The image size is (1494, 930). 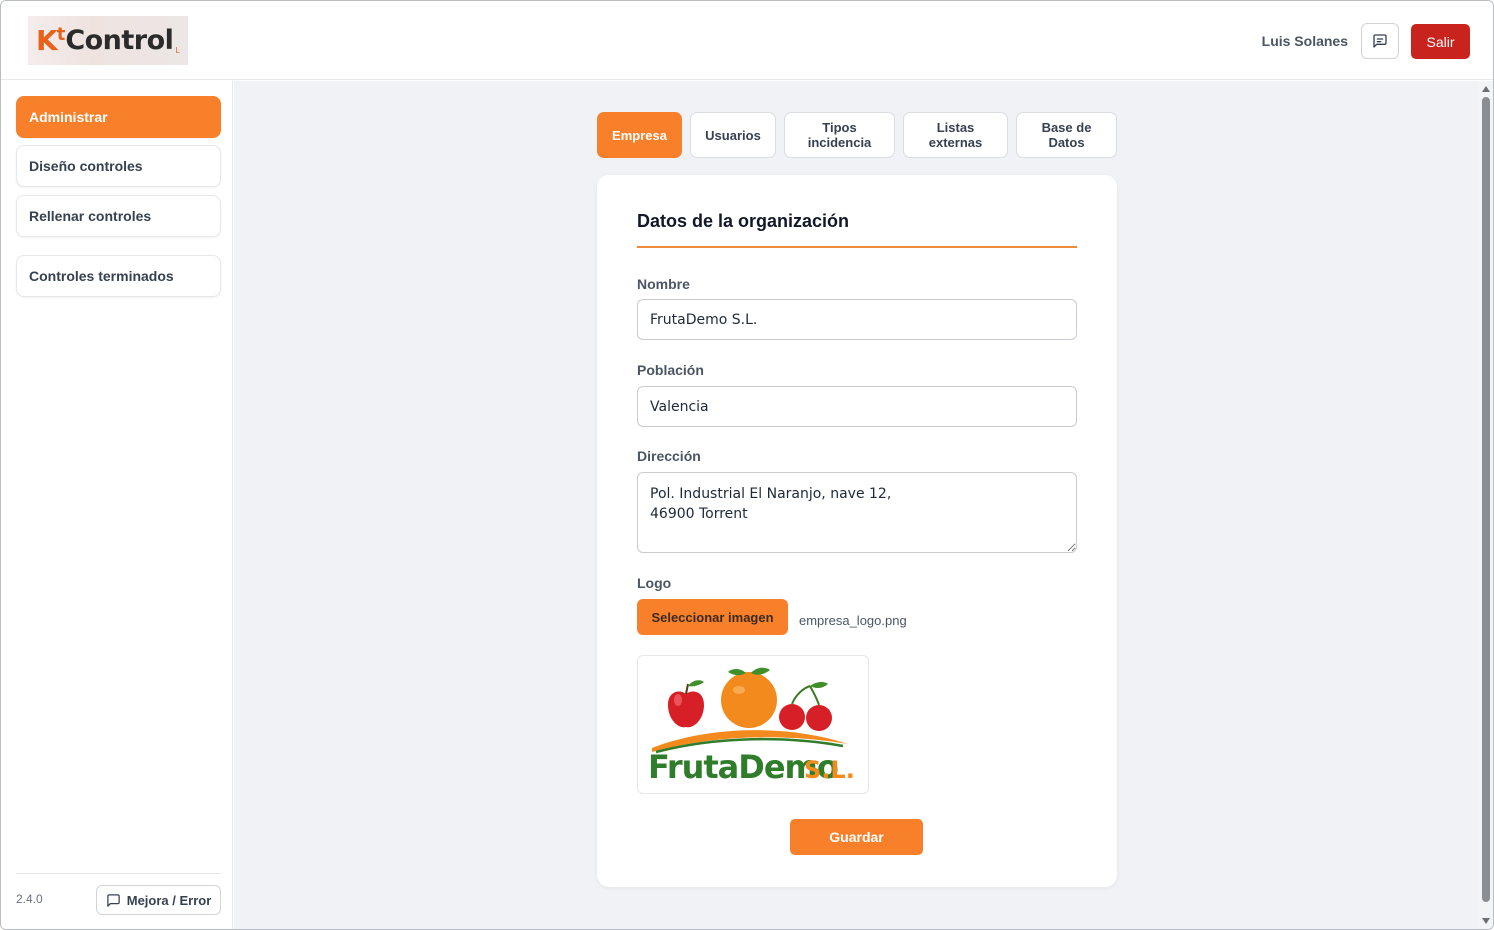 What do you see at coordinates (856, 837) in the screenshot?
I see `save-button: Guardar` at bounding box center [856, 837].